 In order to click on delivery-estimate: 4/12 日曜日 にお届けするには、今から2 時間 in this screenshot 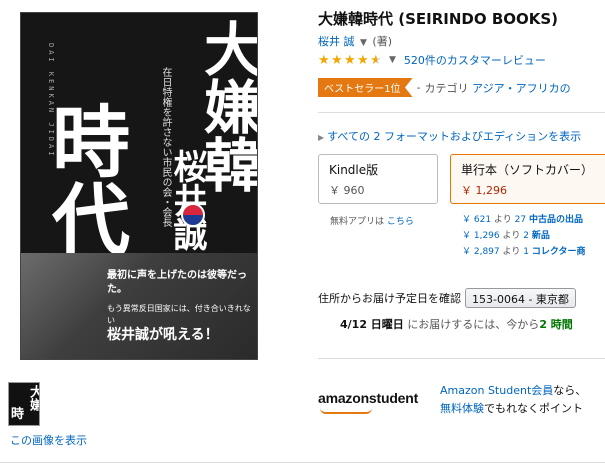, I will do `click(456, 324)`.